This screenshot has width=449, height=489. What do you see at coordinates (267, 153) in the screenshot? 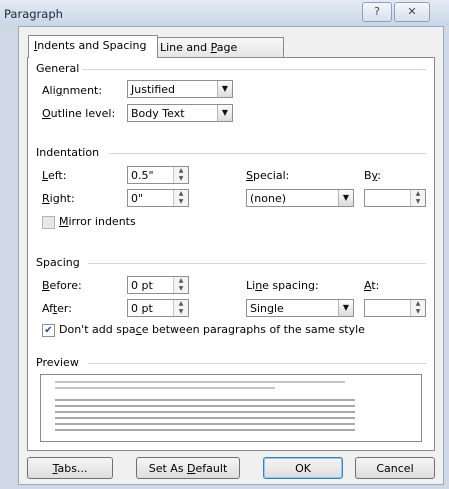
I see `indentation-divider` at bounding box center [267, 153].